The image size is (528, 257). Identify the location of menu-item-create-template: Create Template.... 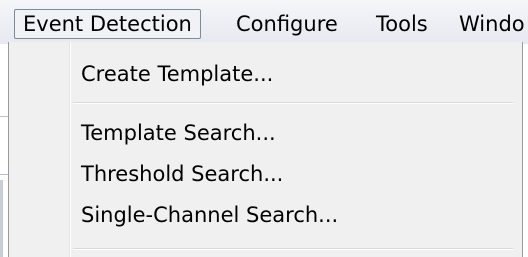
(177, 74).